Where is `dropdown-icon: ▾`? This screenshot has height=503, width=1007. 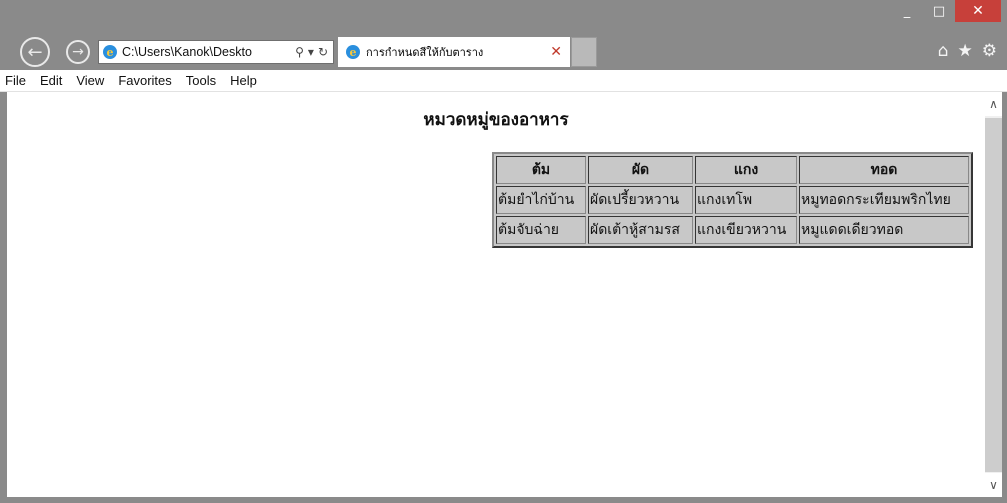
dropdown-icon: ▾ is located at coordinates (311, 52).